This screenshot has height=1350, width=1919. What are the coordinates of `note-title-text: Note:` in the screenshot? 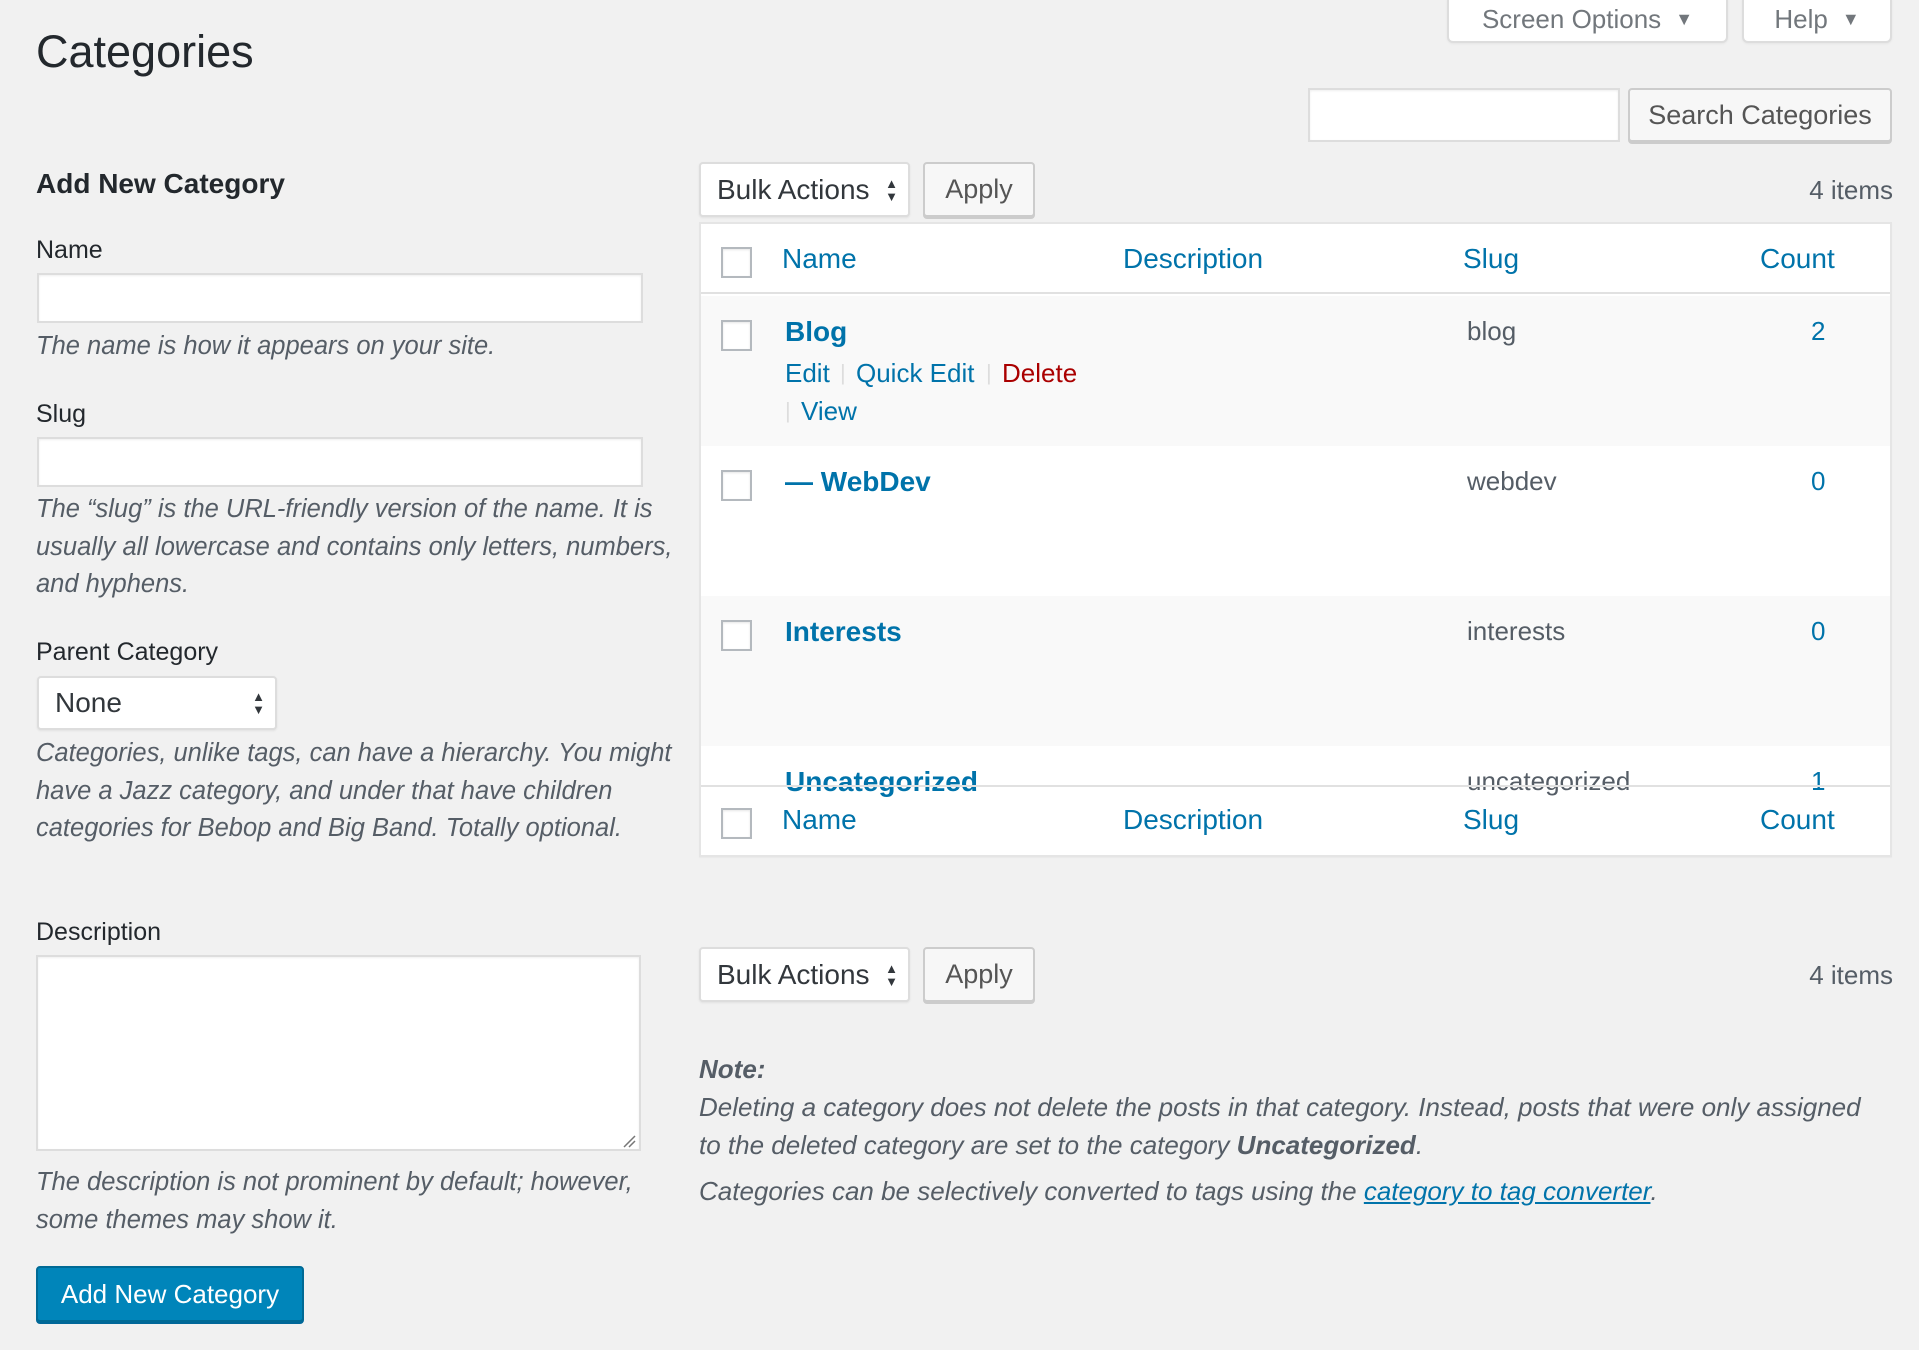 It's located at (732, 1069).